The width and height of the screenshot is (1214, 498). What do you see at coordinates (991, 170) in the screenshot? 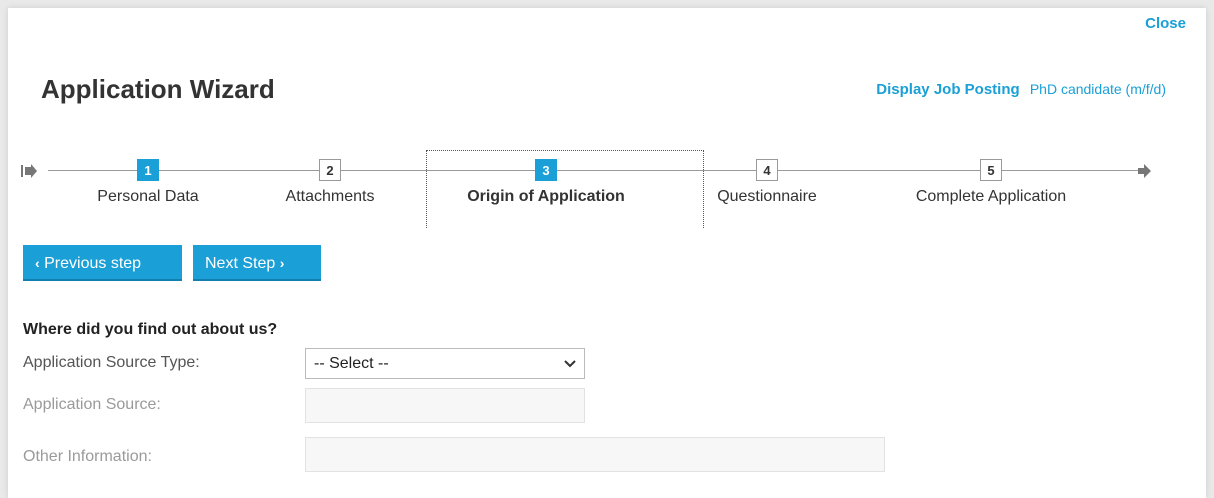
I see `step-5-number: 5` at bounding box center [991, 170].